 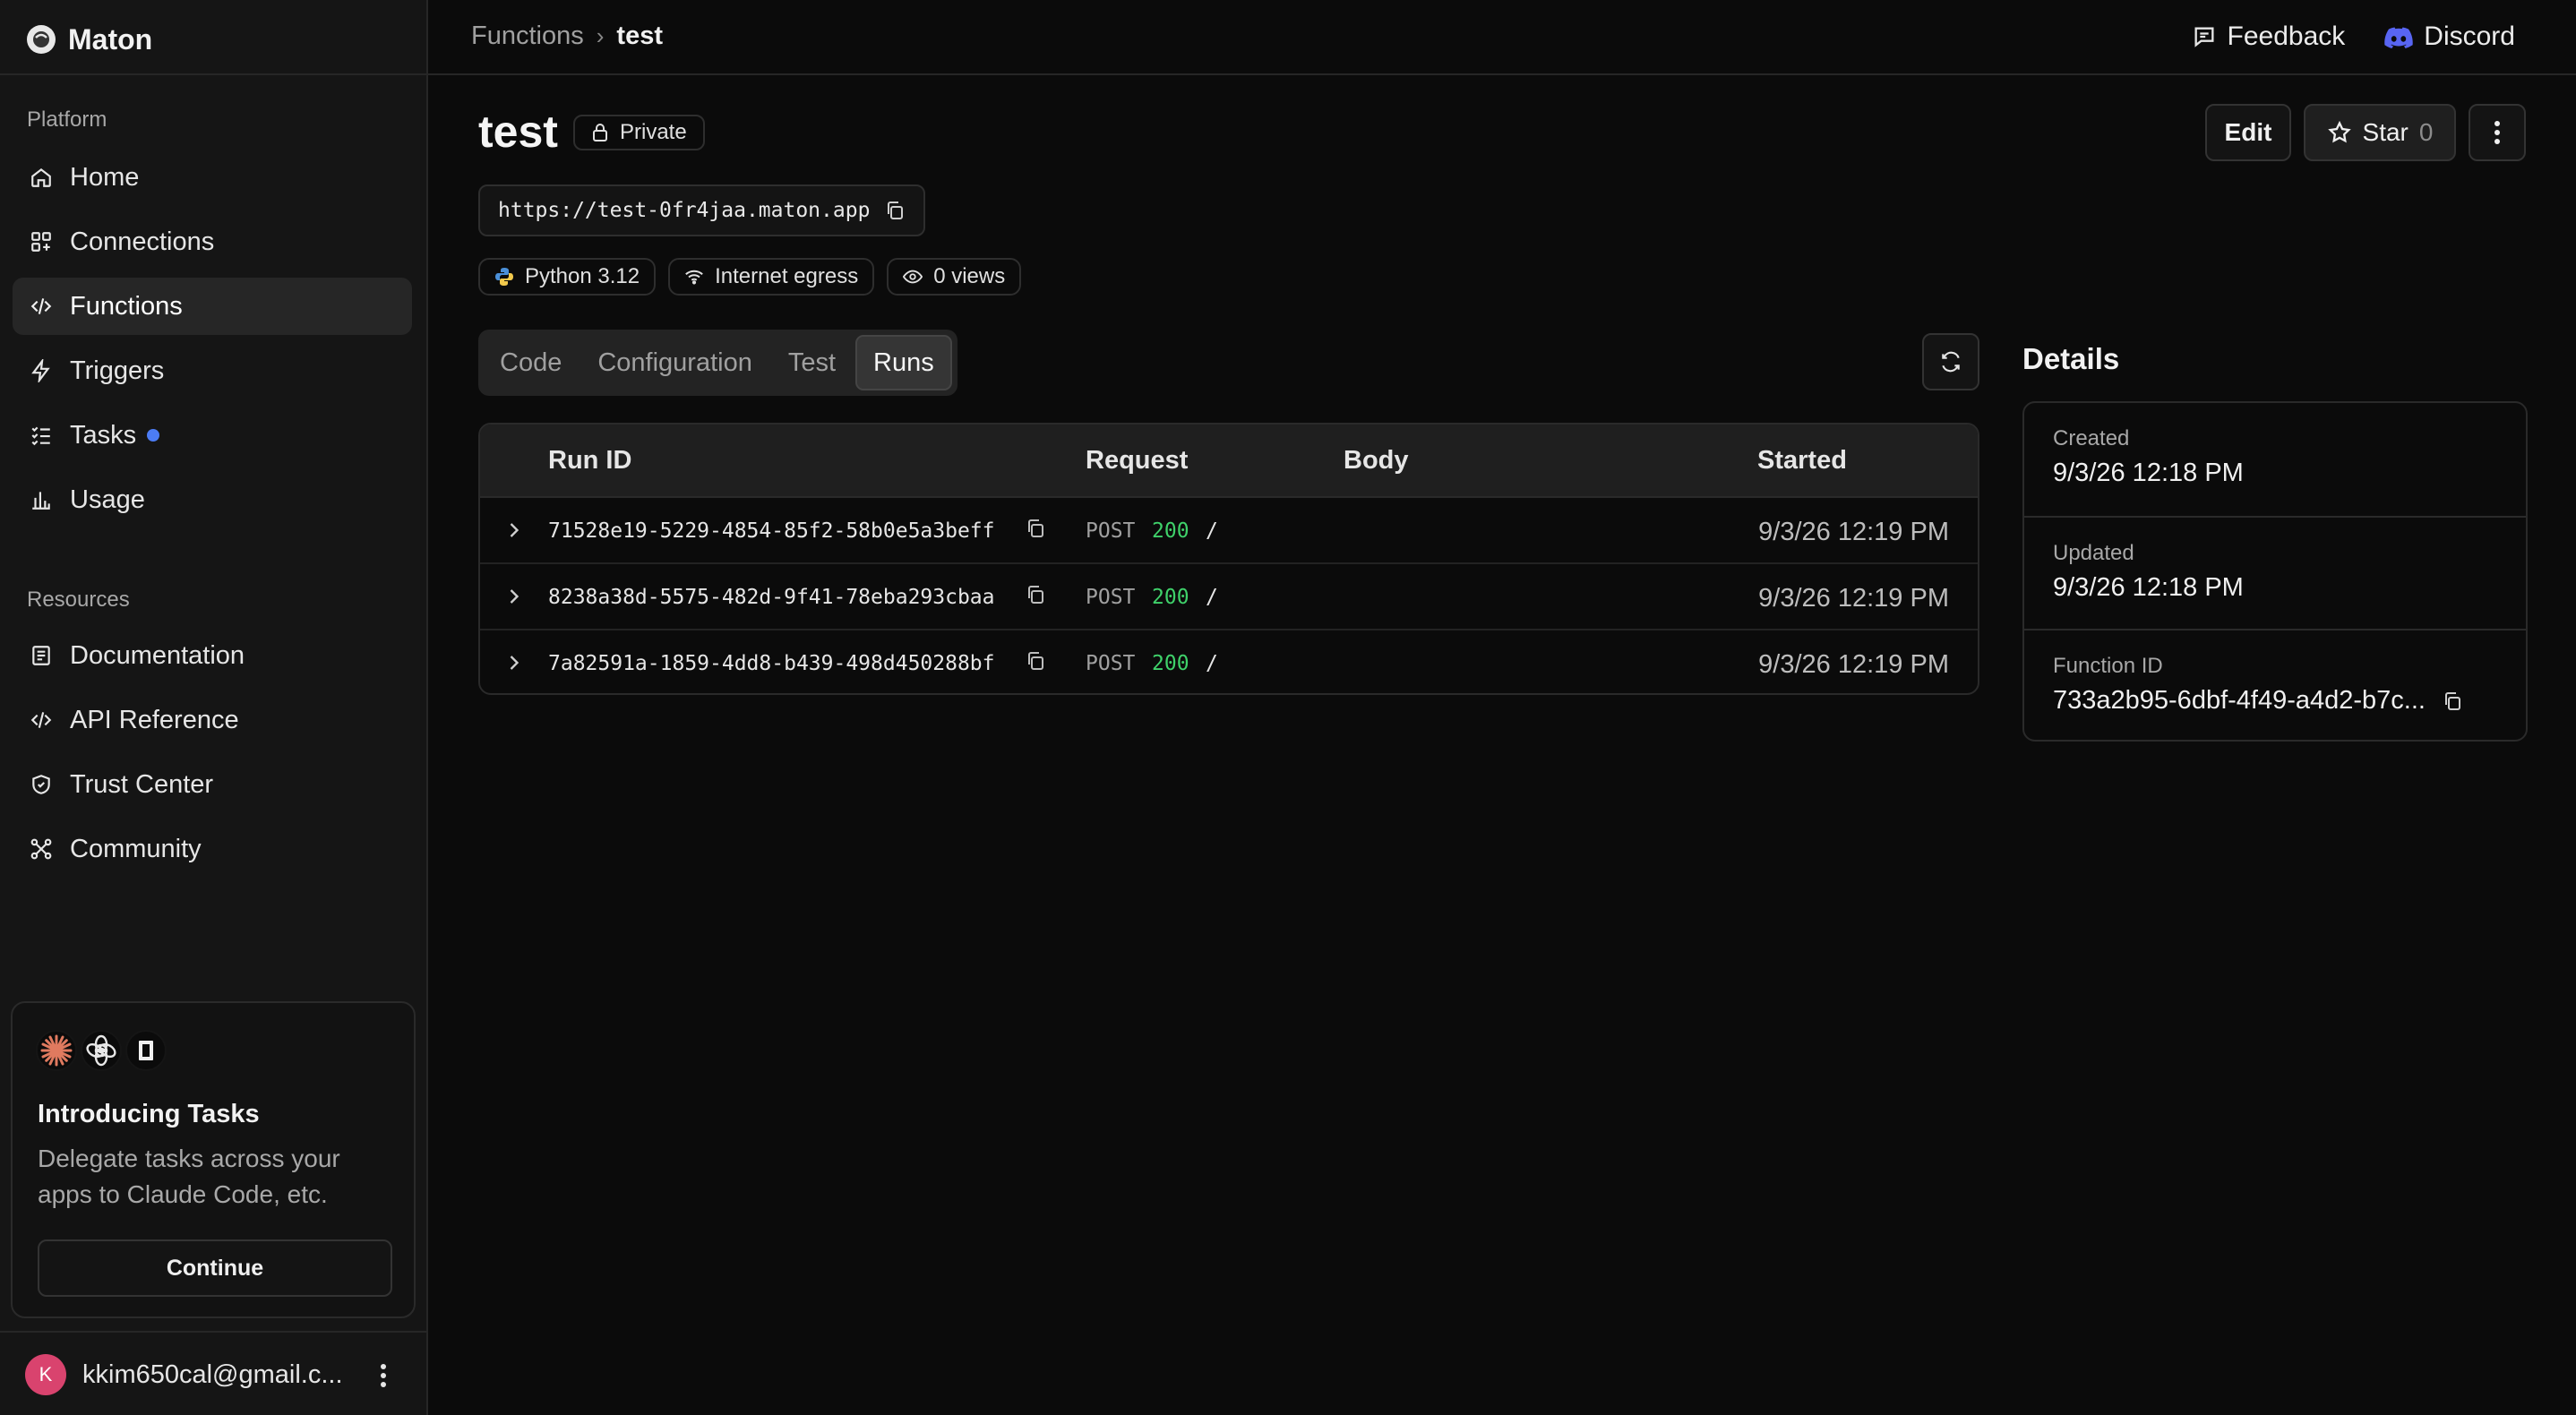 What do you see at coordinates (213, 1332) in the screenshot?
I see `divider` at bounding box center [213, 1332].